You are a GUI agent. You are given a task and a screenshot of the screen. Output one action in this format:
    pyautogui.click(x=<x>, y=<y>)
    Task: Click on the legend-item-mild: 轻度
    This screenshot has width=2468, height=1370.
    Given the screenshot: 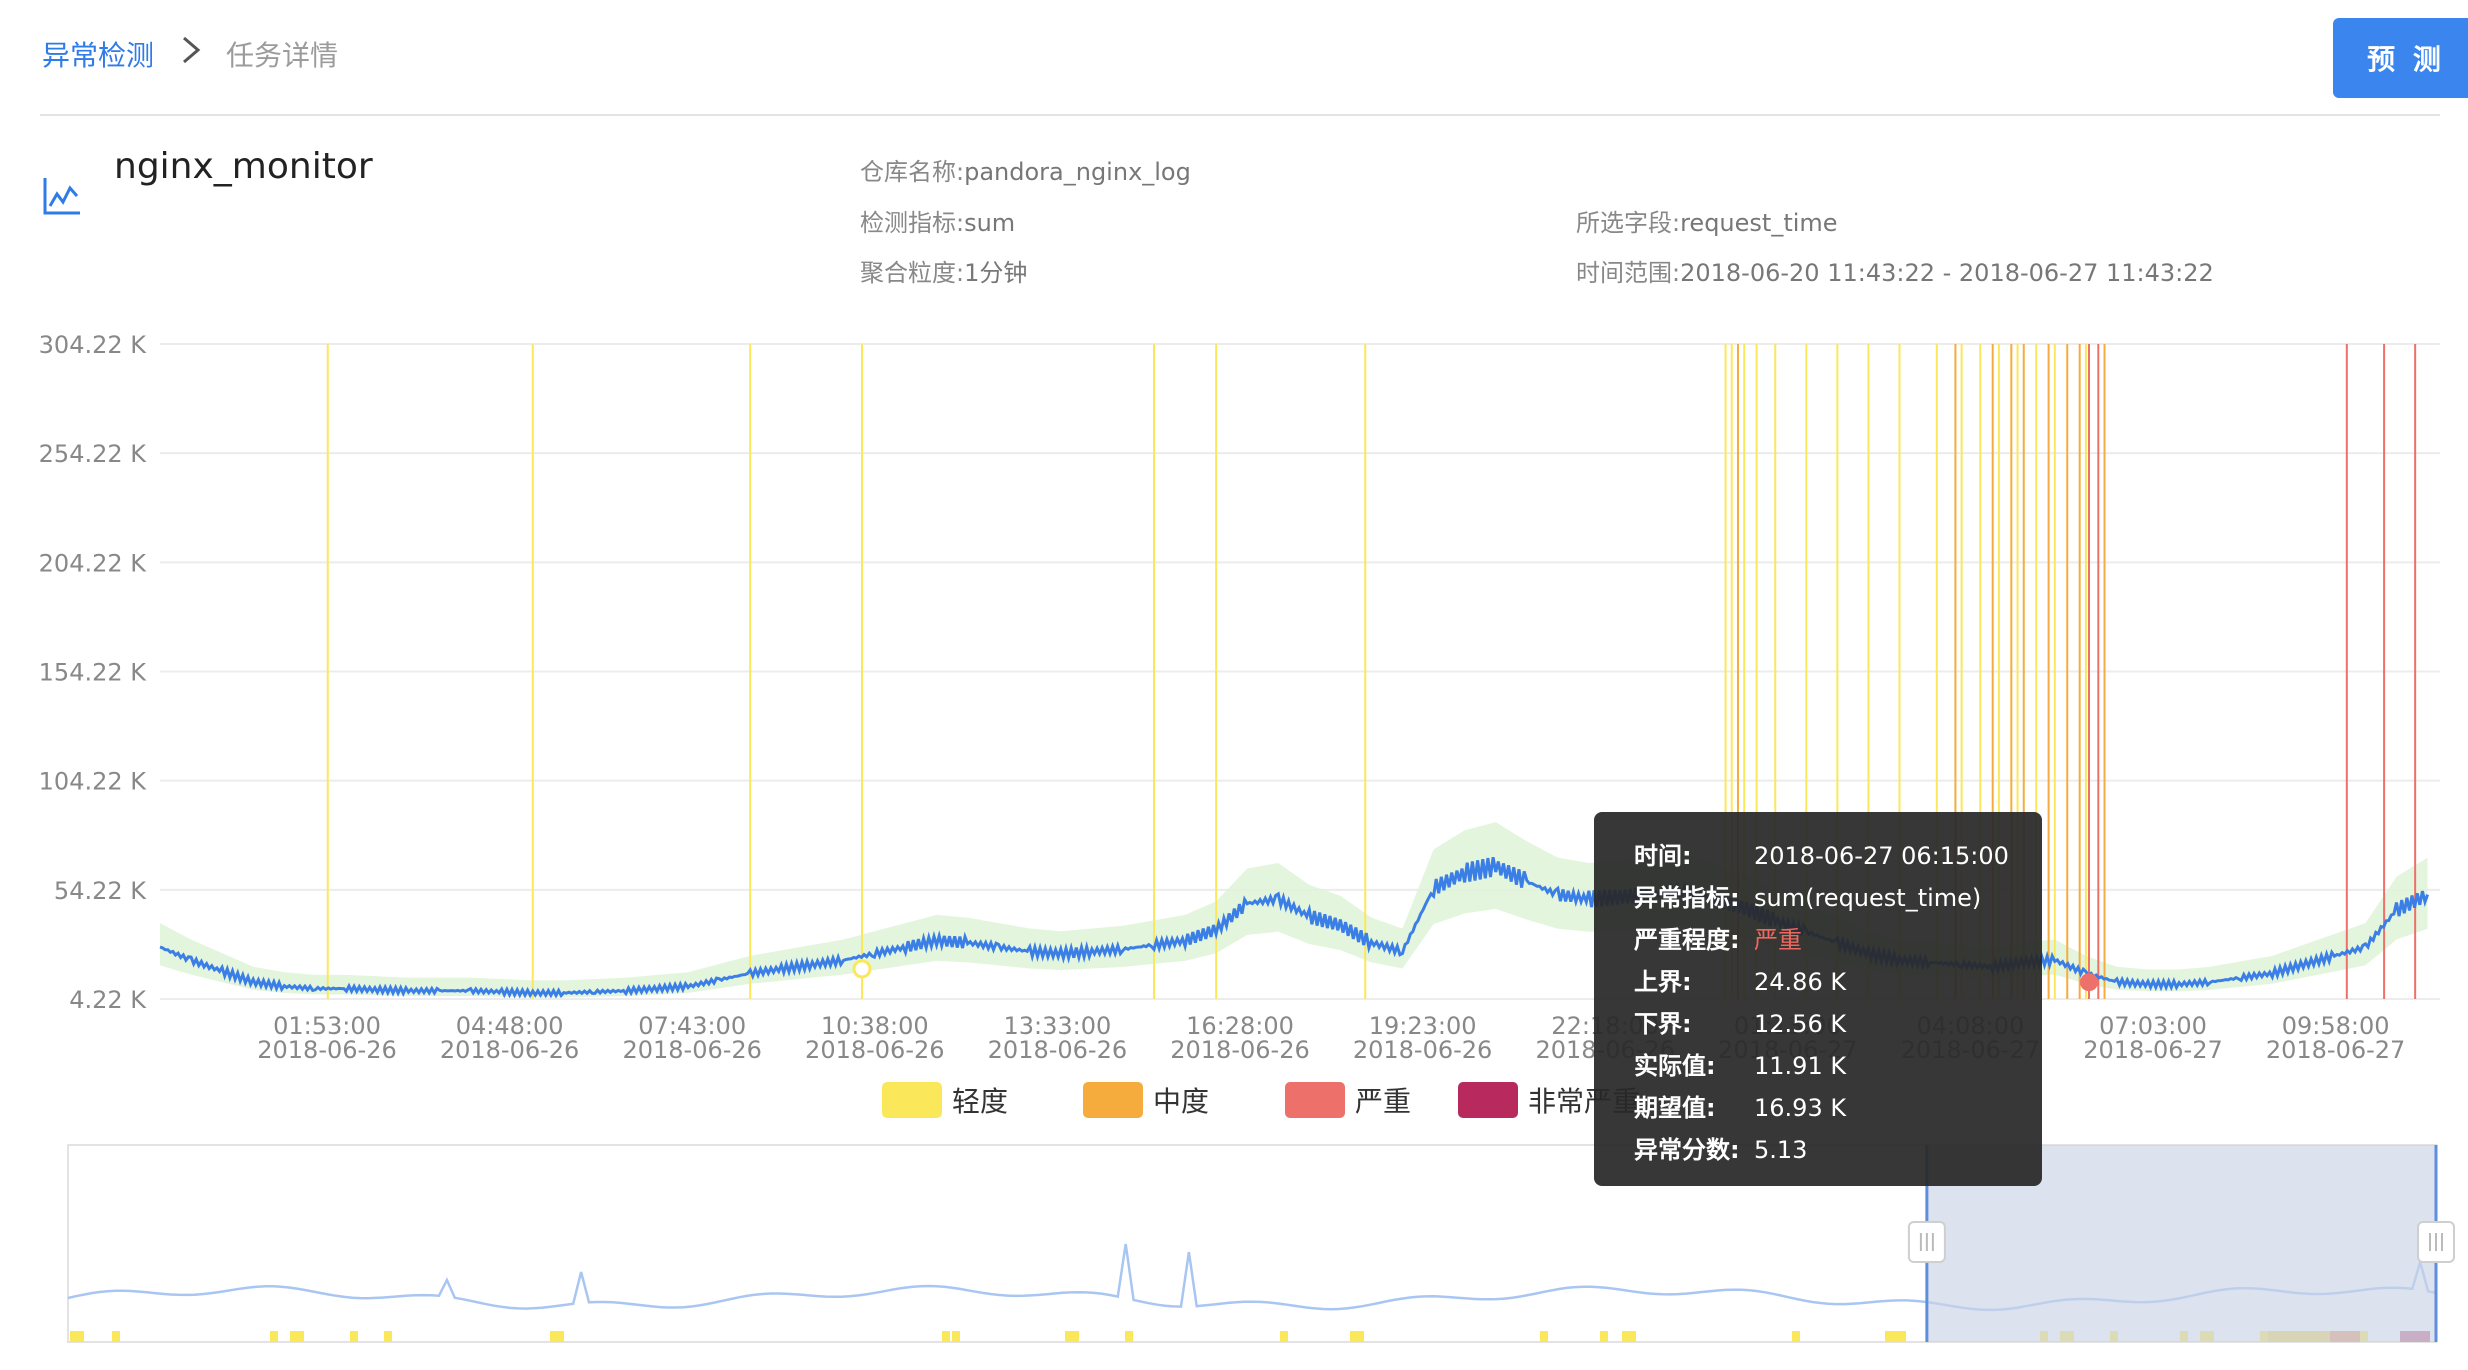 What is the action you would take?
    pyautogui.click(x=945, y=1100)
    